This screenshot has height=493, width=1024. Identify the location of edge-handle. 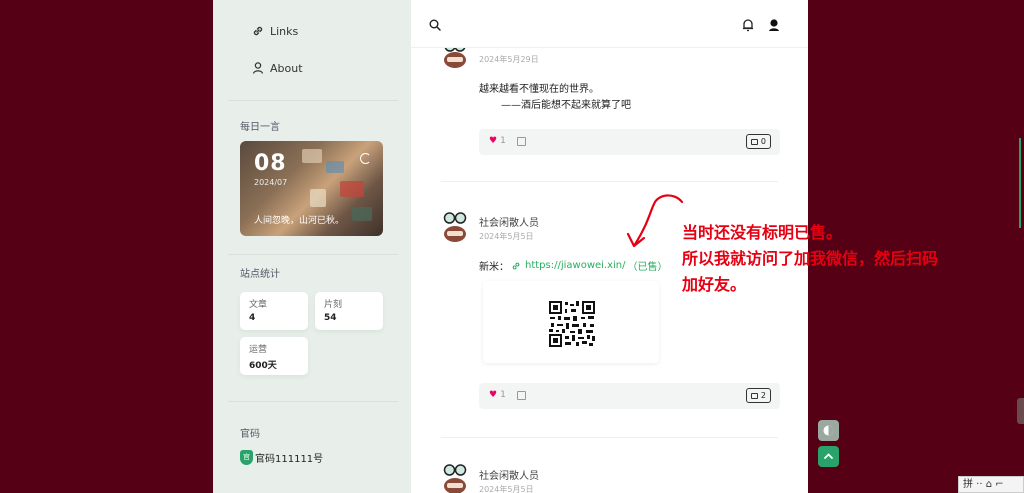
(1020, 411).